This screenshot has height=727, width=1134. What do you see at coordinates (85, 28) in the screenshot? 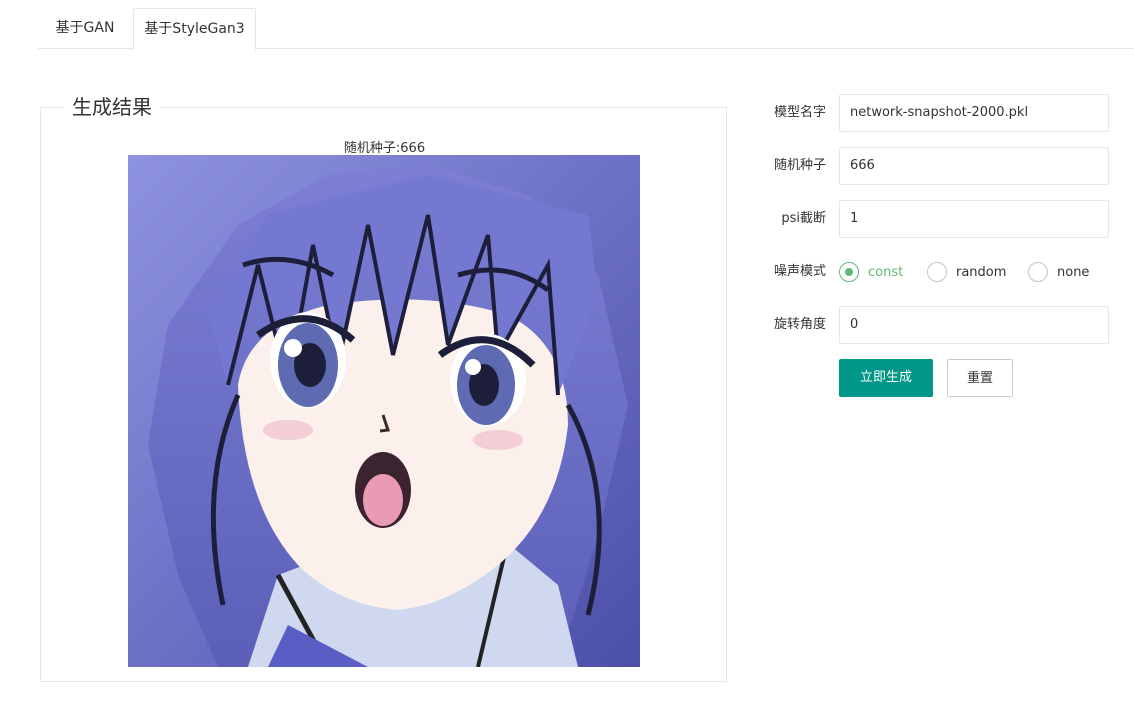
I see `tab-gan: 基于GAN` at bounding box center [85, 28].